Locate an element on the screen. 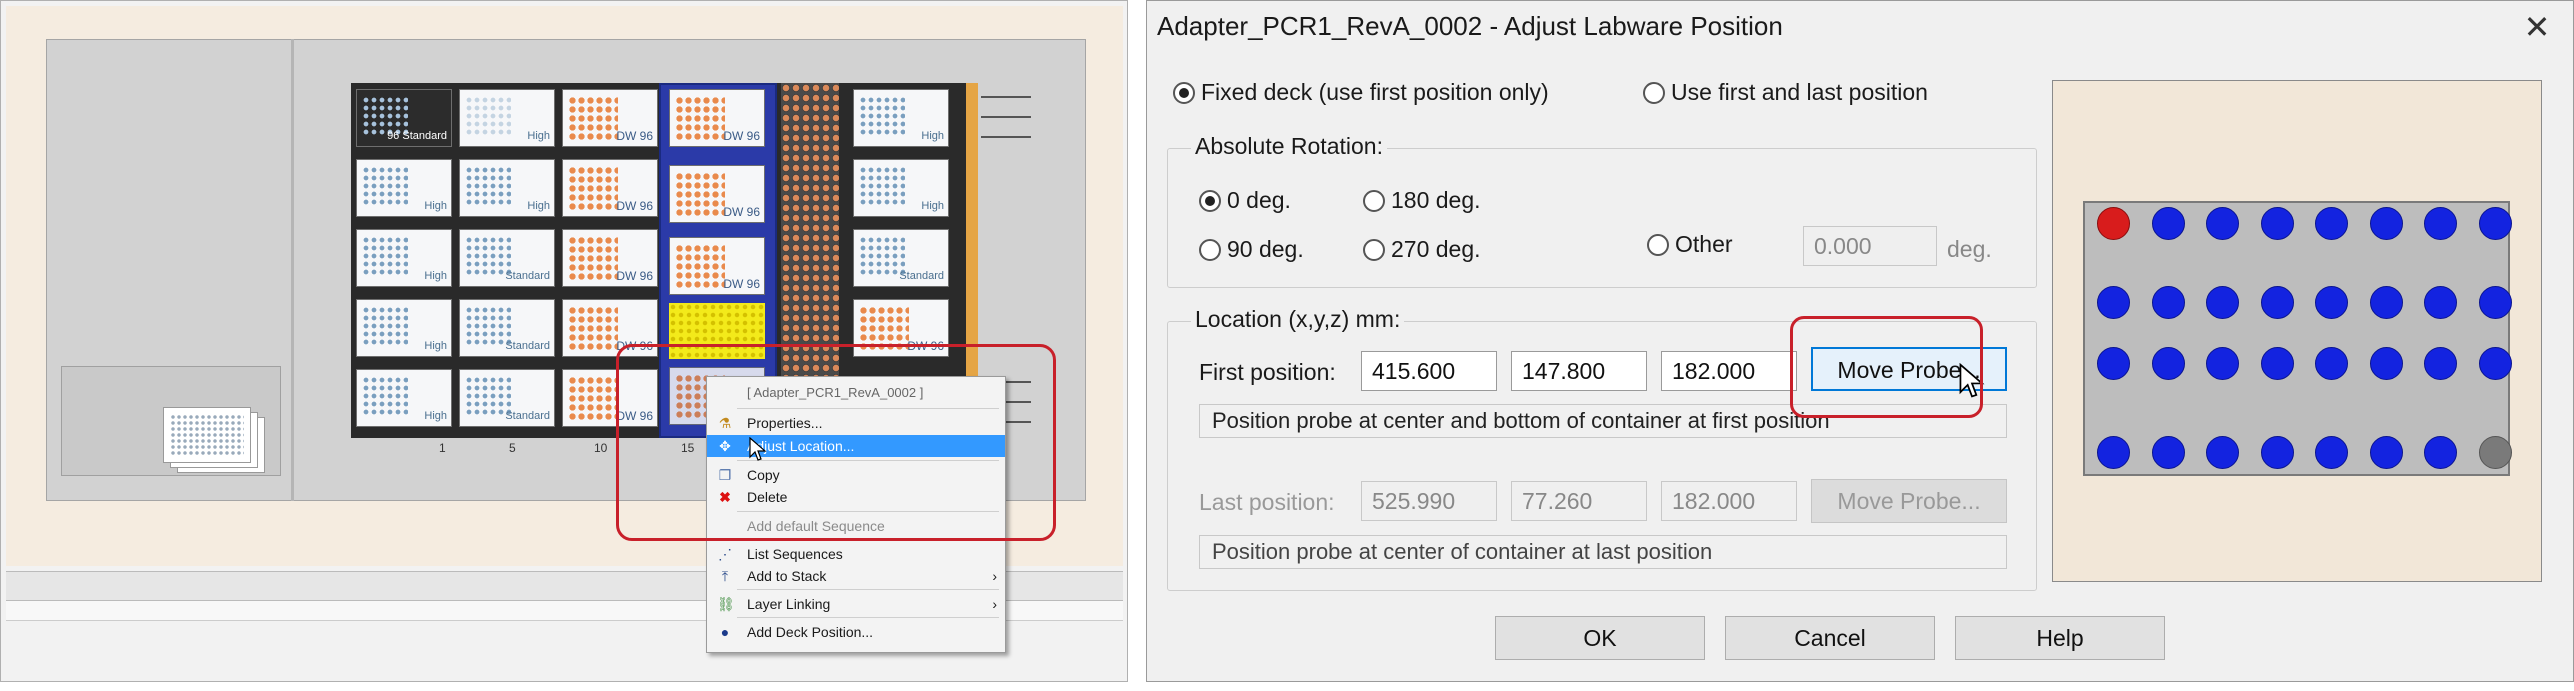 The image size is (2574, 691). radio-first-last is located at coordinates (1654, 93).